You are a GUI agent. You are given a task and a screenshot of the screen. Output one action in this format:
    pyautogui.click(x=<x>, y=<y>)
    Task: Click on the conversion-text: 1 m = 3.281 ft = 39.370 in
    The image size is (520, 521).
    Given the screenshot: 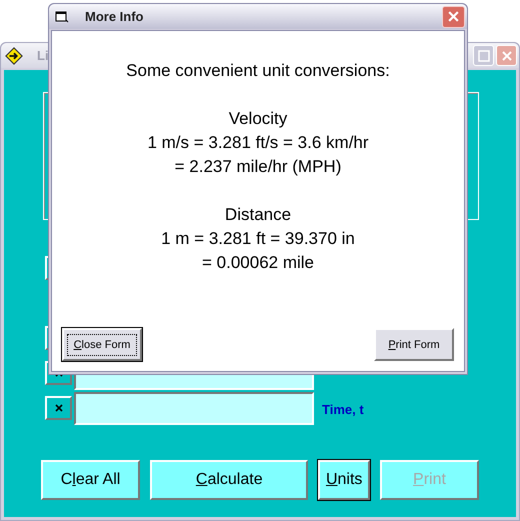 What is the action you would take?
    pyautogui.click(x=258, y=239)
    